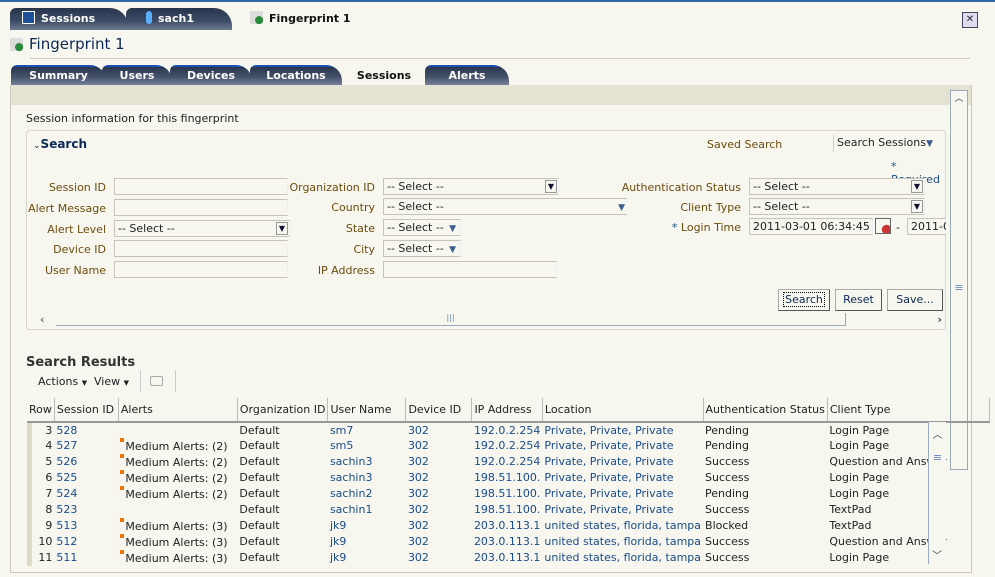 The height and width of the screenshot is (577, 995). I want to click on cell-session-id: 523, so click(86, 510).